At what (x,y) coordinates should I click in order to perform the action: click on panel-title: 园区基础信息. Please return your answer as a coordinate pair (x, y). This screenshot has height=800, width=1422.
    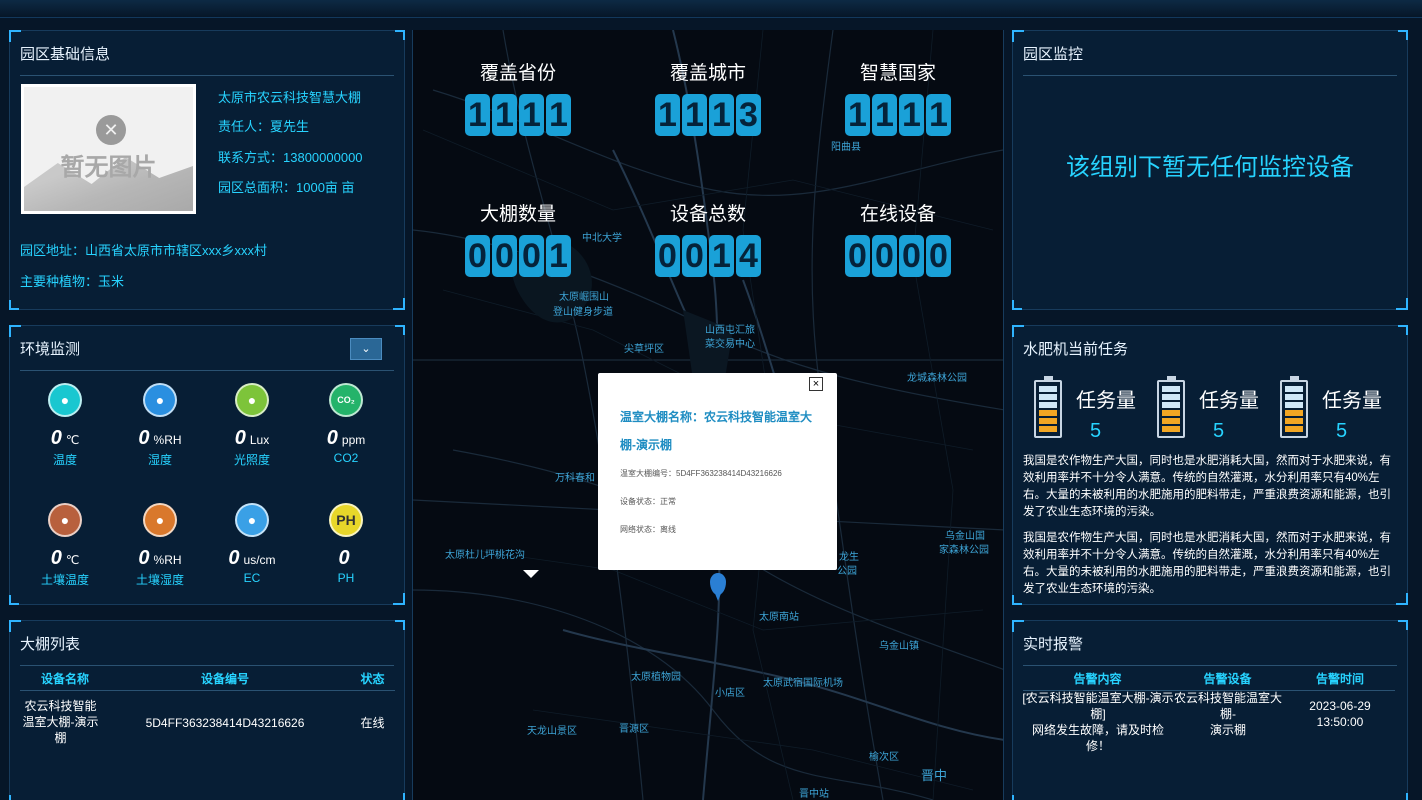
    Looking at the image, I should click on (65, 54).